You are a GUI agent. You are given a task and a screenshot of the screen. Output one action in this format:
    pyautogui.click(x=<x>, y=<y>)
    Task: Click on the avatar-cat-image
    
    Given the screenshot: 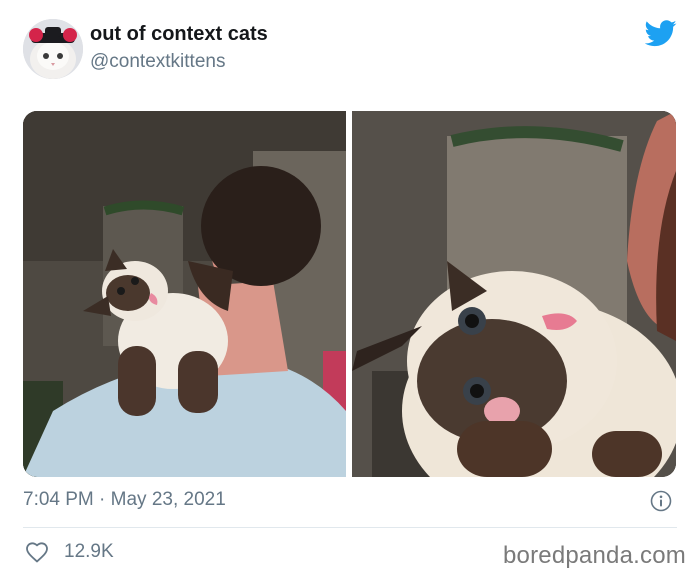 What is the action you would take?
    pyautogui.click(x=53, y=49)
    